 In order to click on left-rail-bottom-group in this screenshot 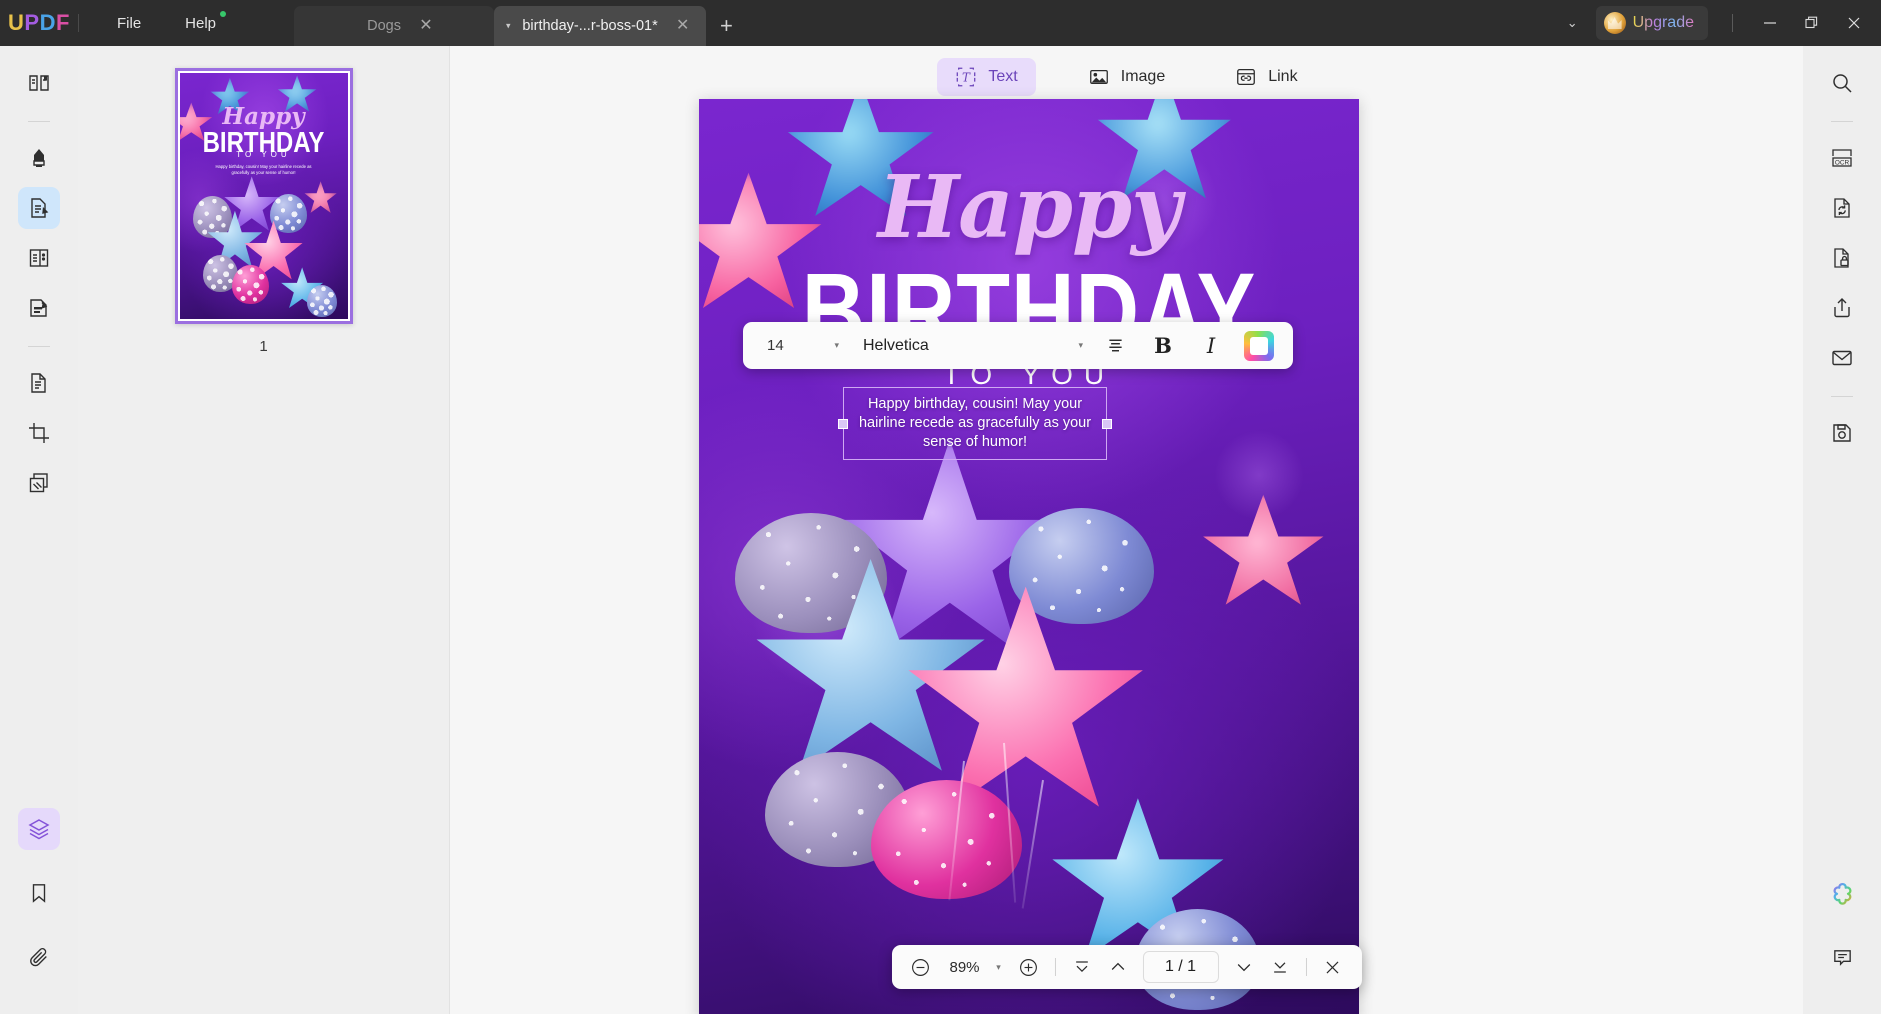, I will do `click(39, 911)`.